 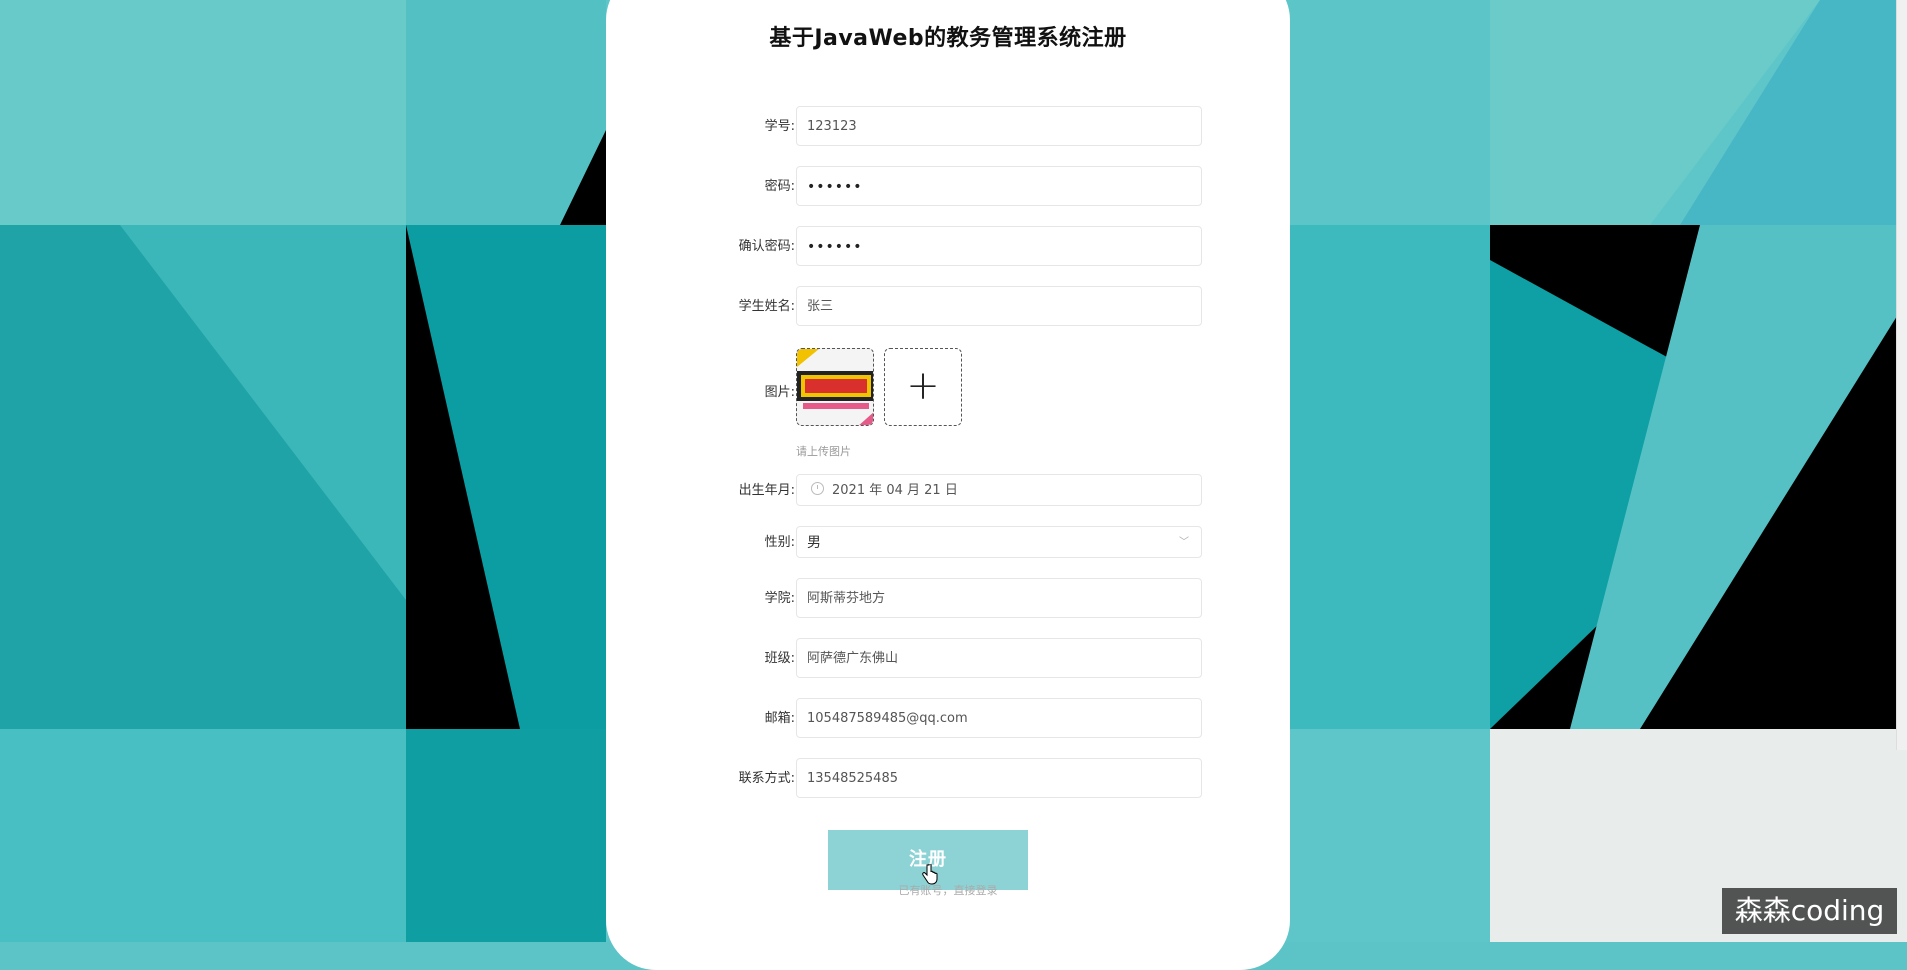 What do you see at coordinates (1901, 375) in the screenshot?
I see `scrollbar` at bounding box center [1901, 375].